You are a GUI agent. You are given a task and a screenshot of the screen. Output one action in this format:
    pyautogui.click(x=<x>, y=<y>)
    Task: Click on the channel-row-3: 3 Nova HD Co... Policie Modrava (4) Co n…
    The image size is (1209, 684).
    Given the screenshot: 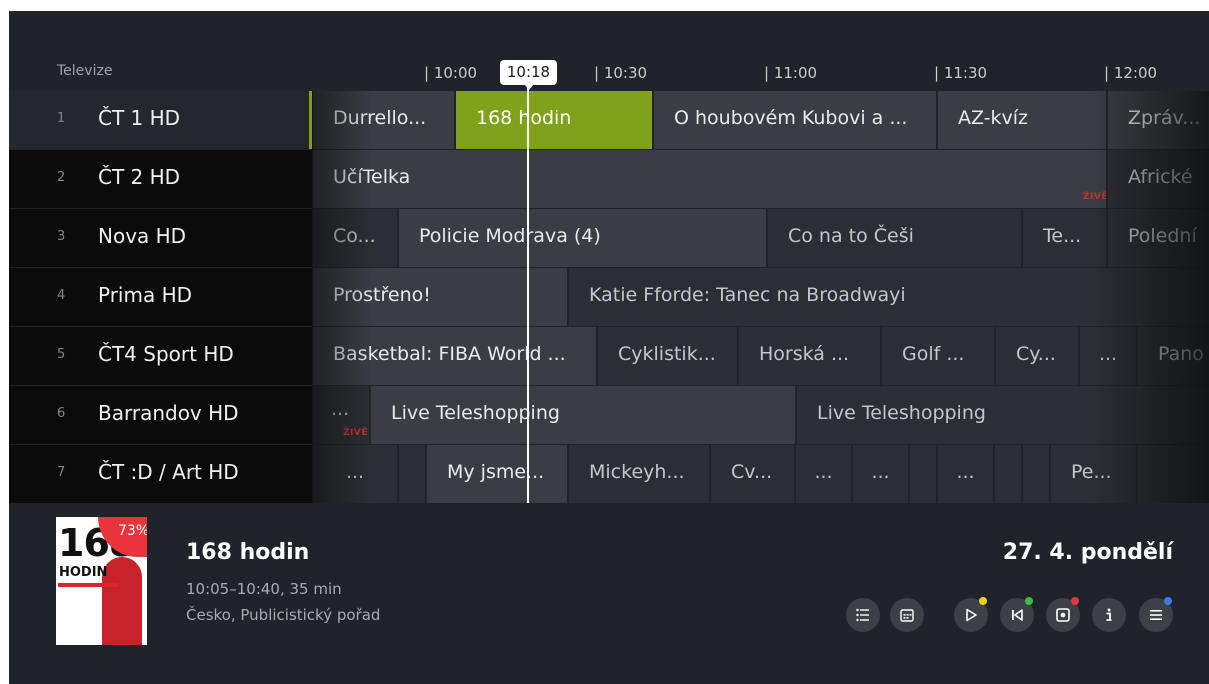 What is the action you would take?
    pyautogui.click(x=609, y=238)
    